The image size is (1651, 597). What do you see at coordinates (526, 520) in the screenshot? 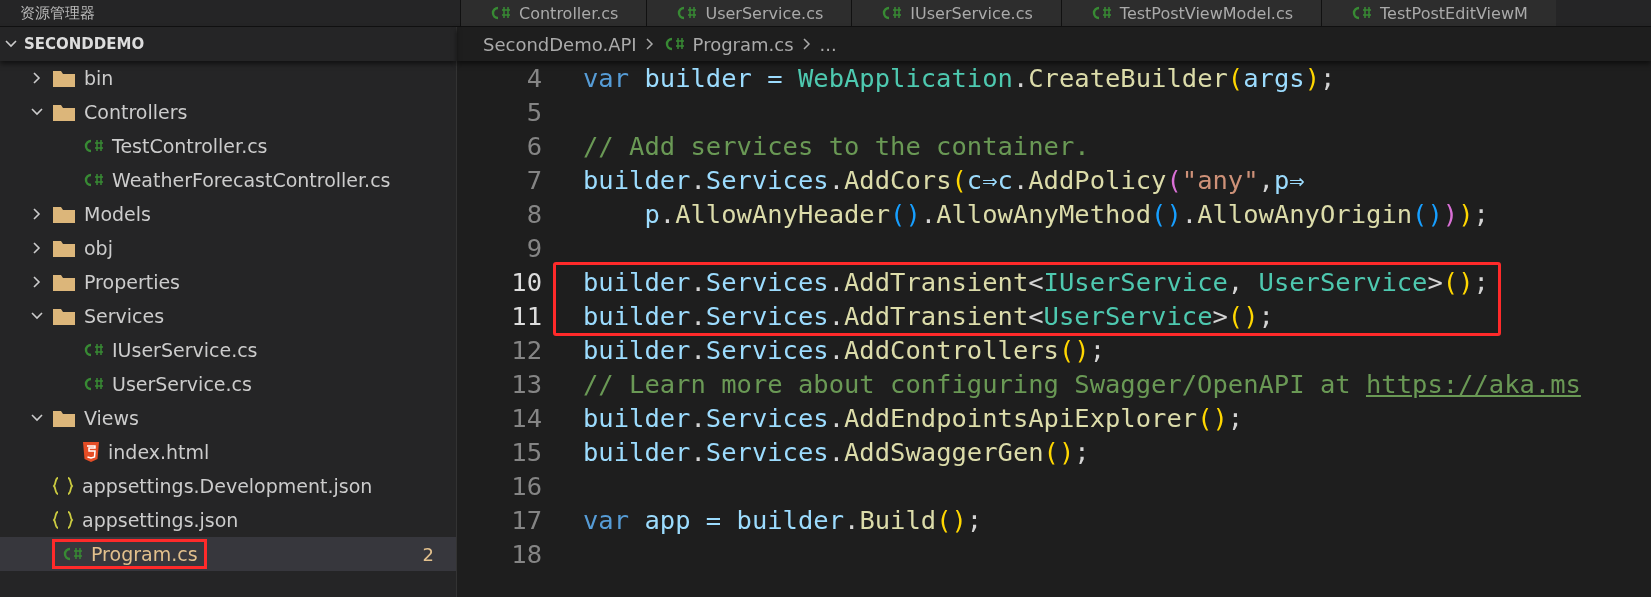
I see `line-number: 17` at bounding box center [526, 520].